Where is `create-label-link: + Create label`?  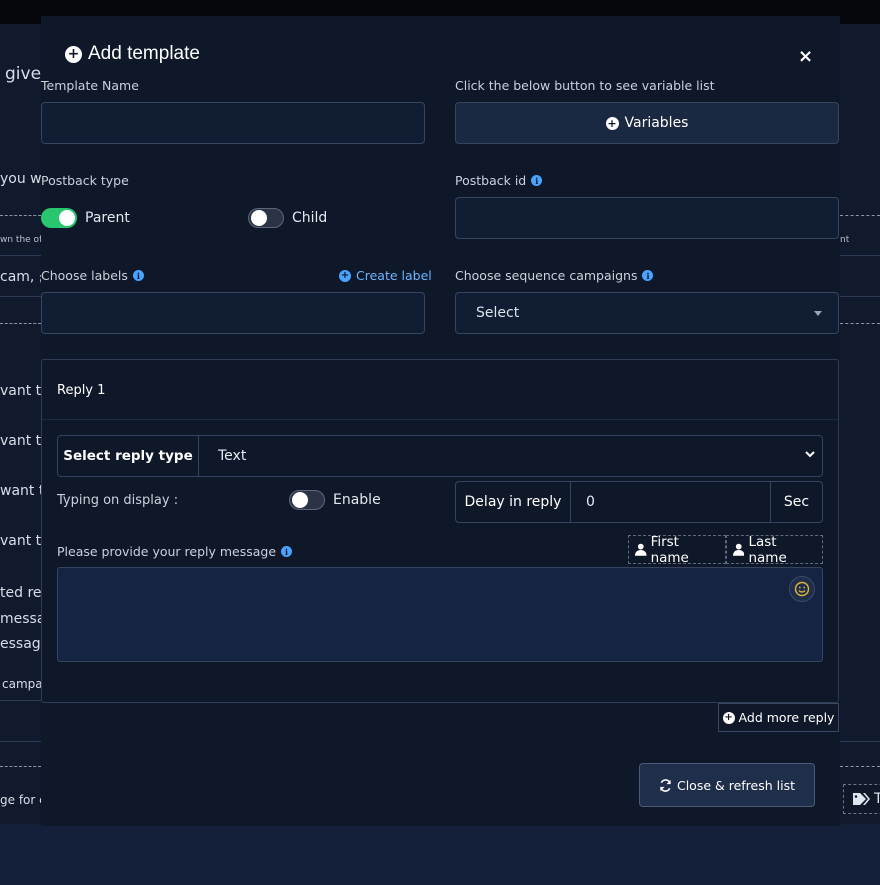 create-label-link: + Create label is located at coordinates (385, 275).